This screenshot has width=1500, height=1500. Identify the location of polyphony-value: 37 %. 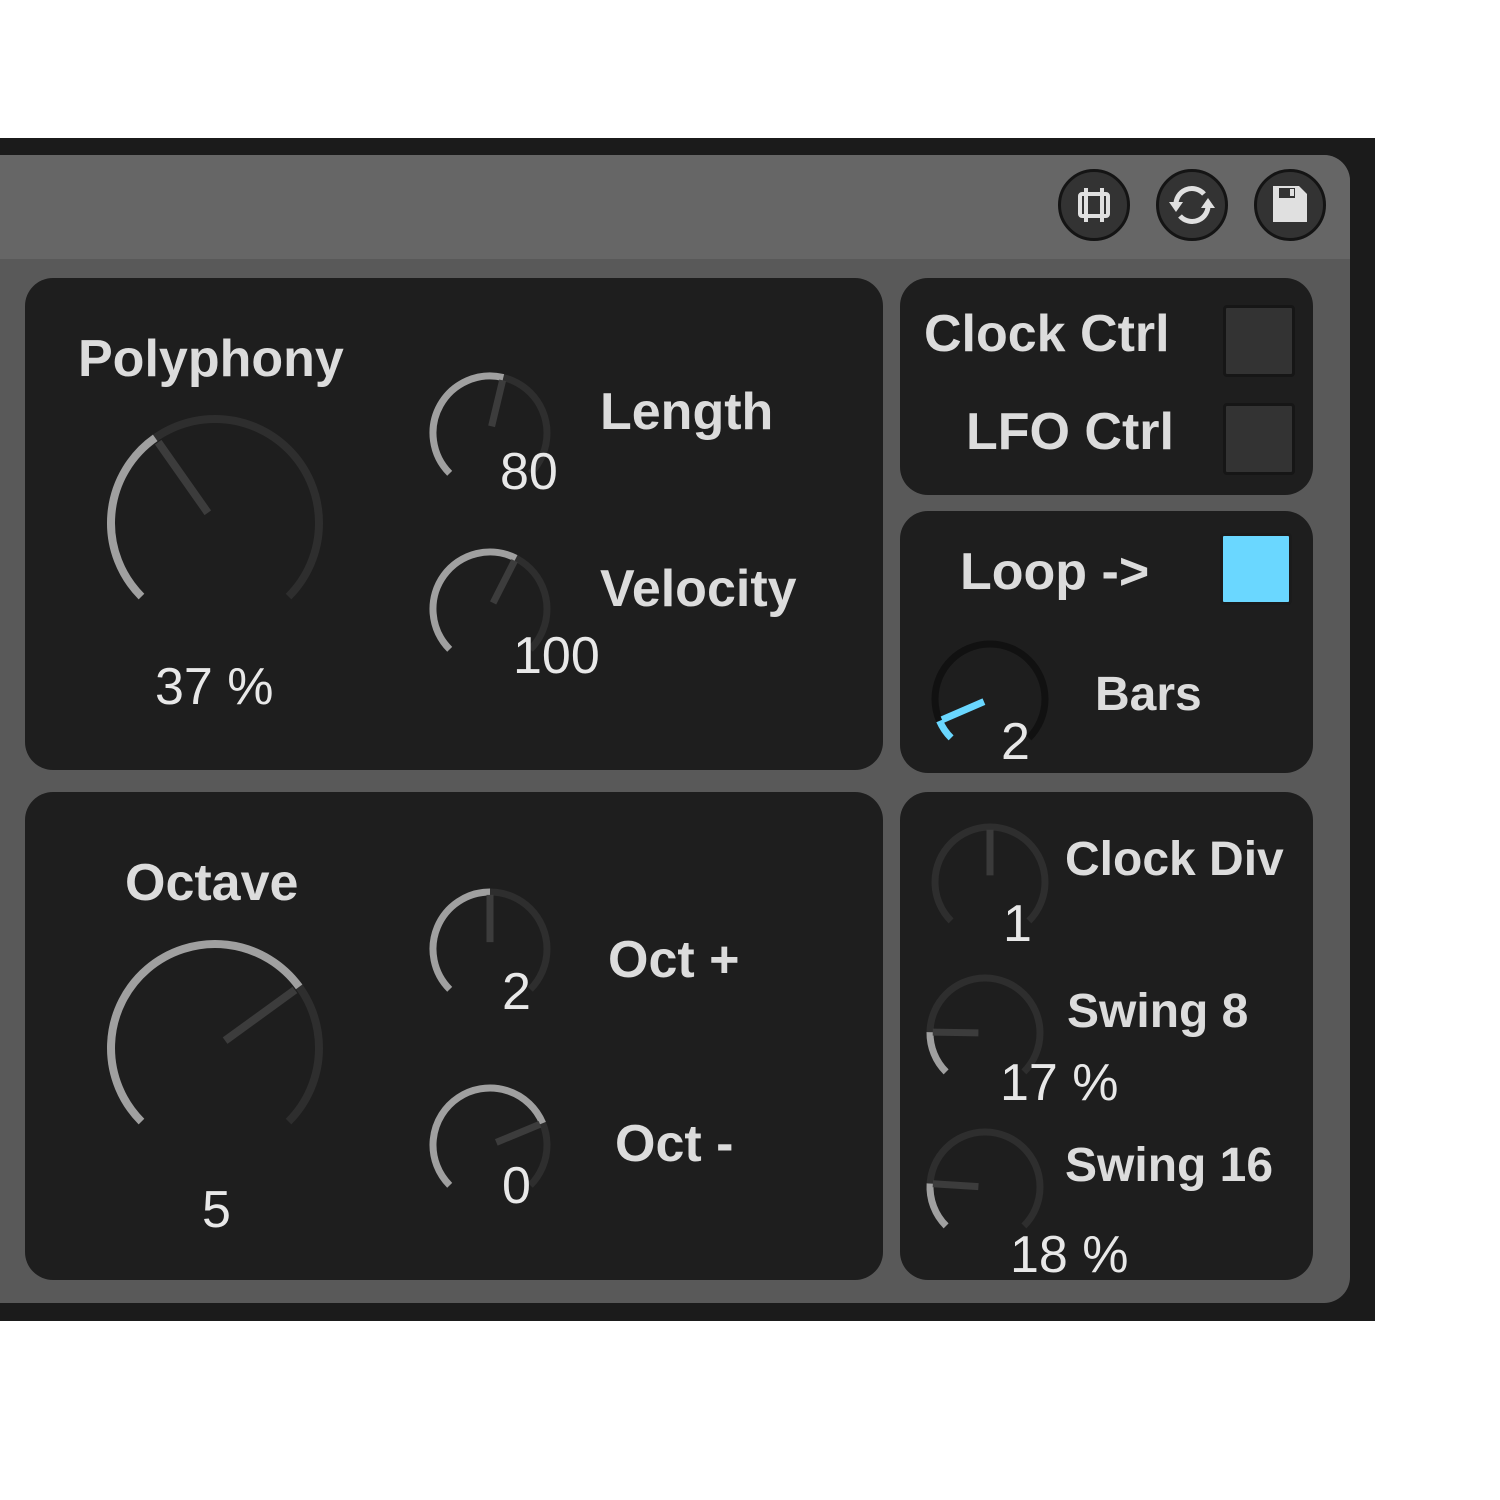
(214, 687).